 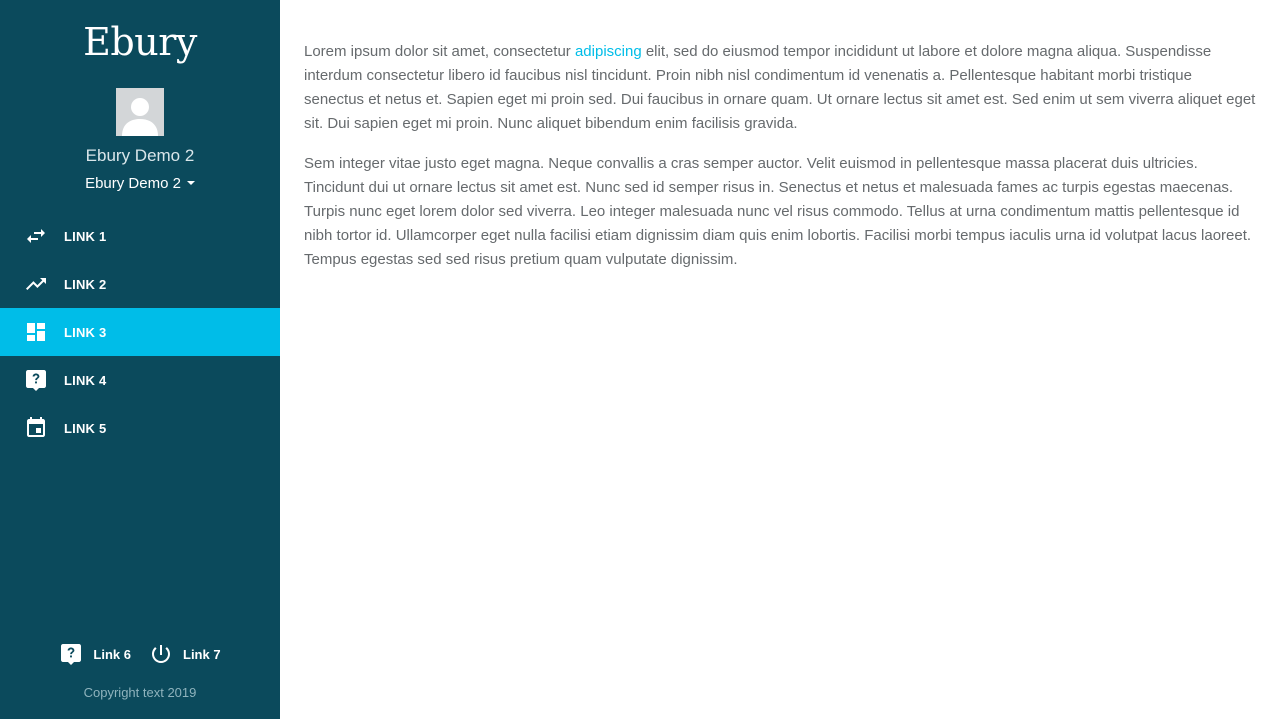 What do you see at coordinates (202, 654) in the screenshot?
I see `footer-link-label: Link 7` at bounding box center [202, 654].